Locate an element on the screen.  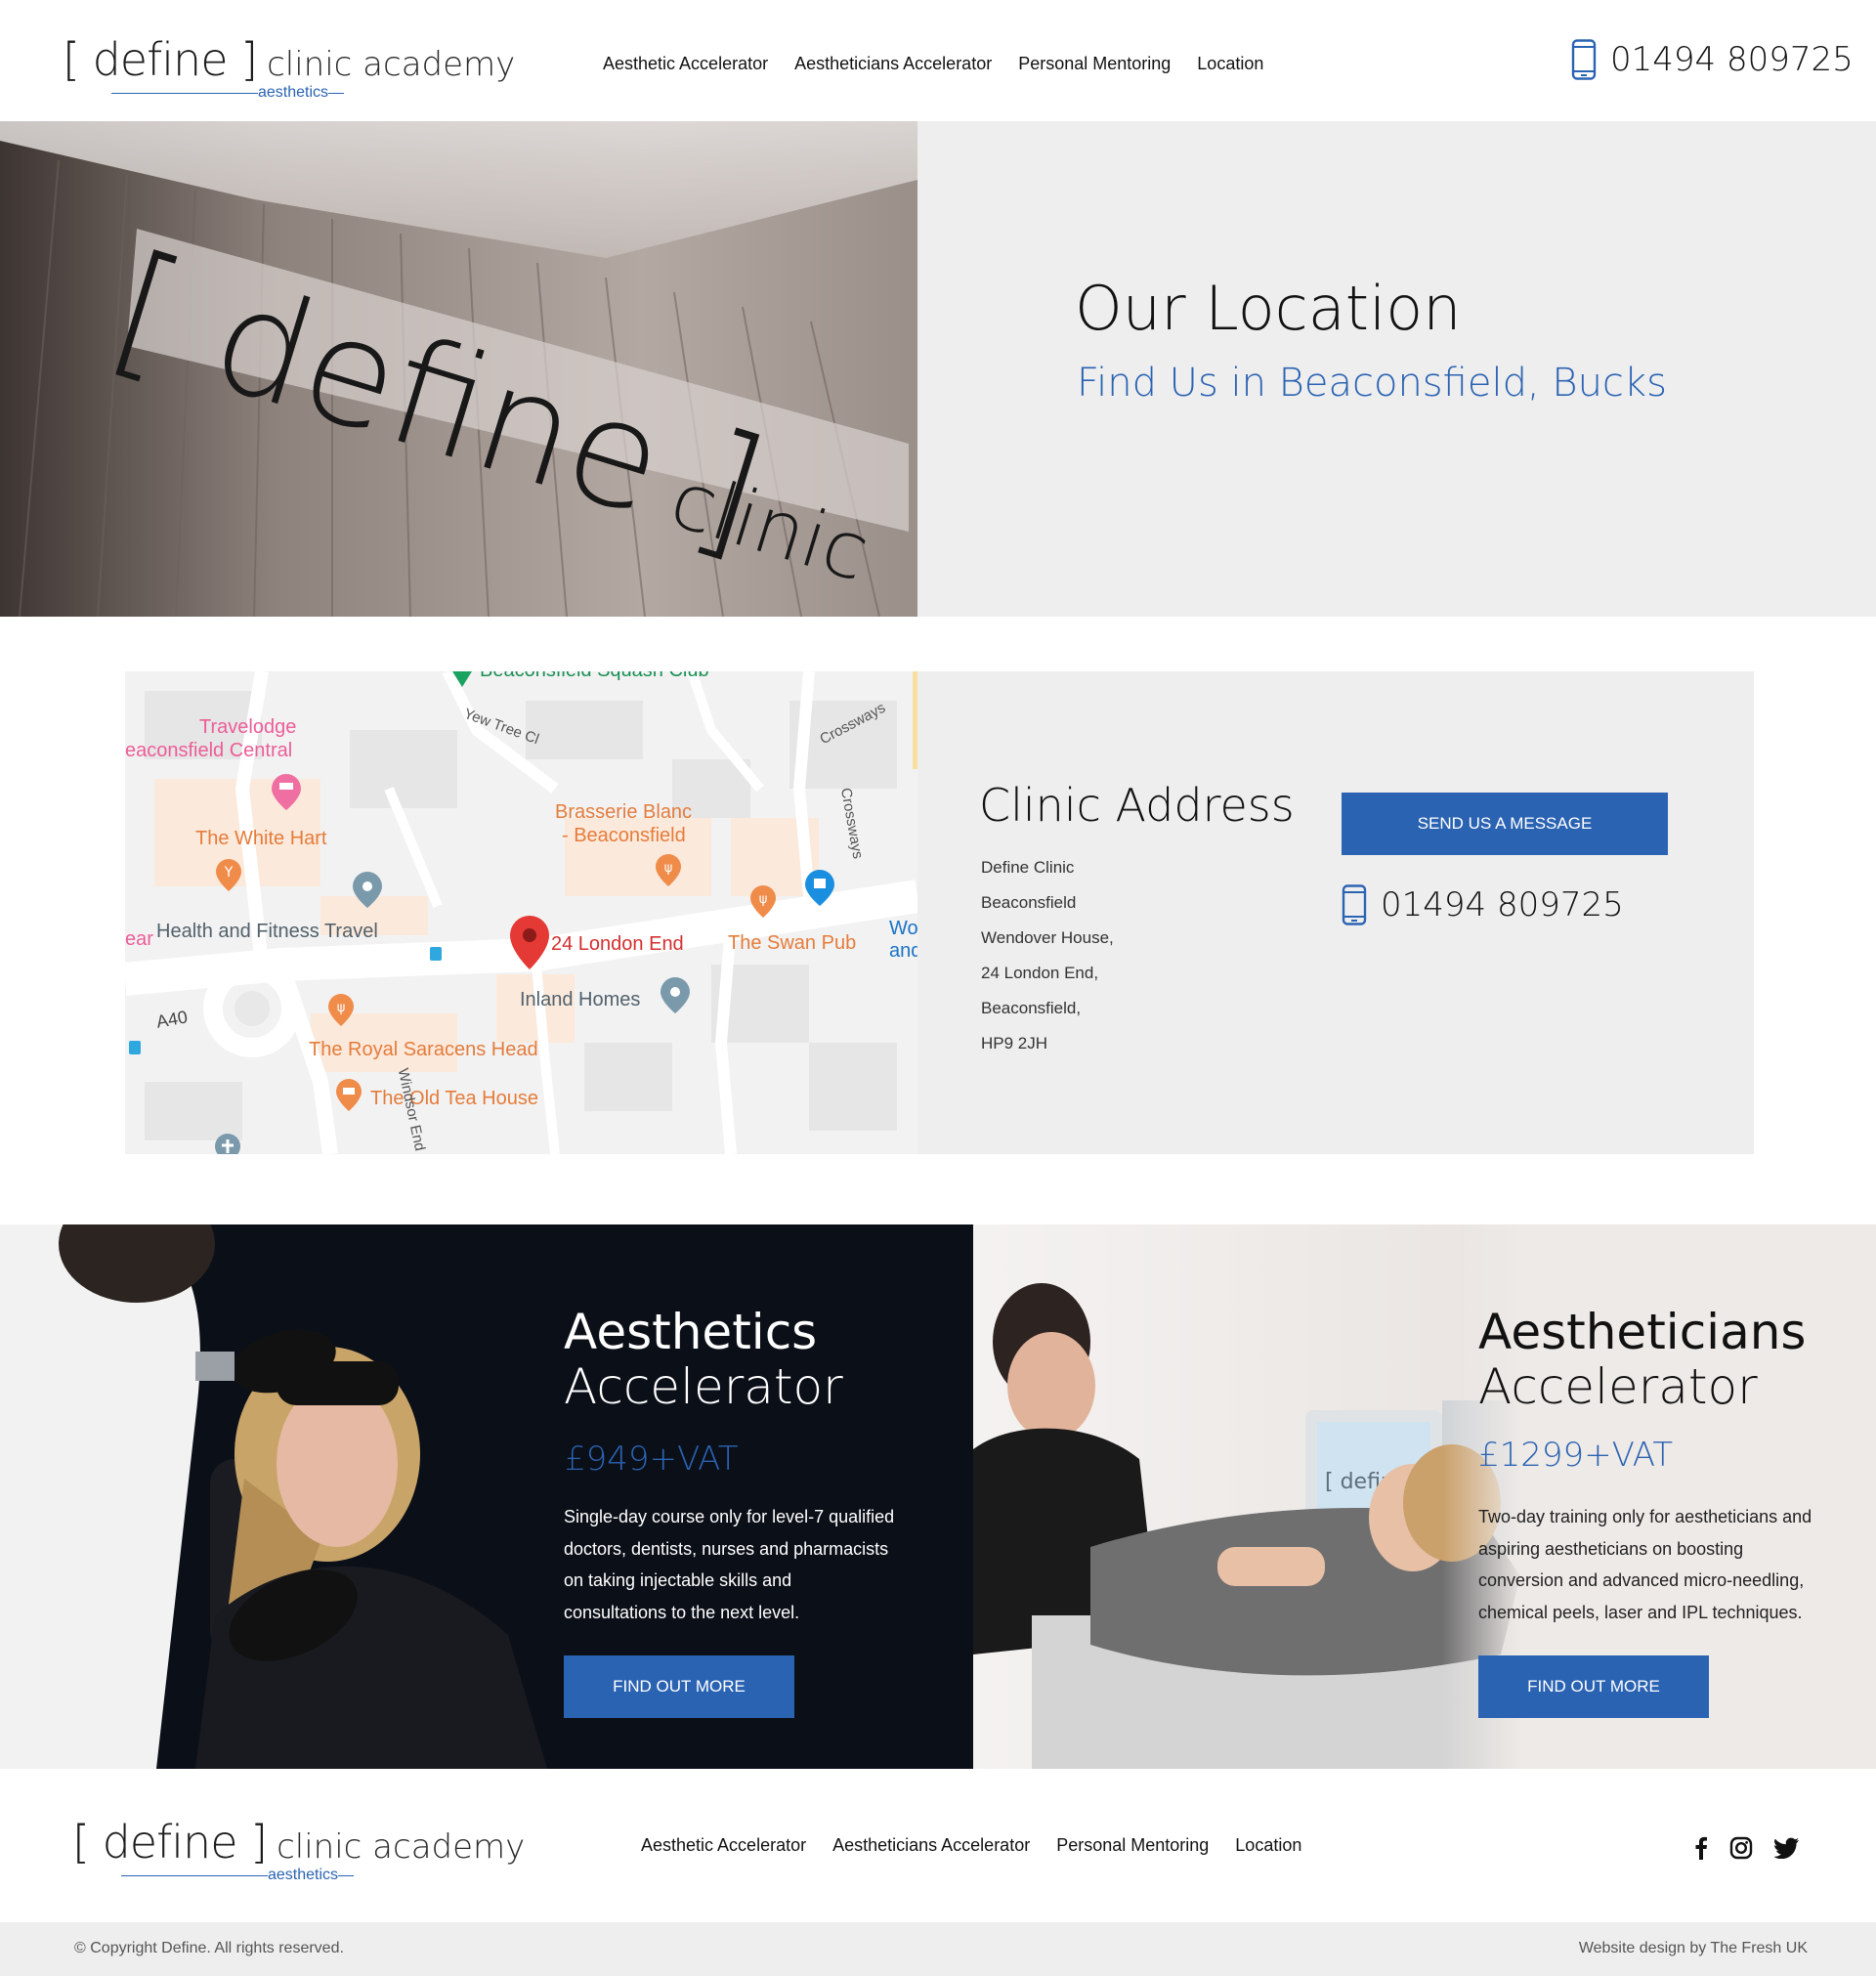
social-links is located at coordinates (1747, 1851).